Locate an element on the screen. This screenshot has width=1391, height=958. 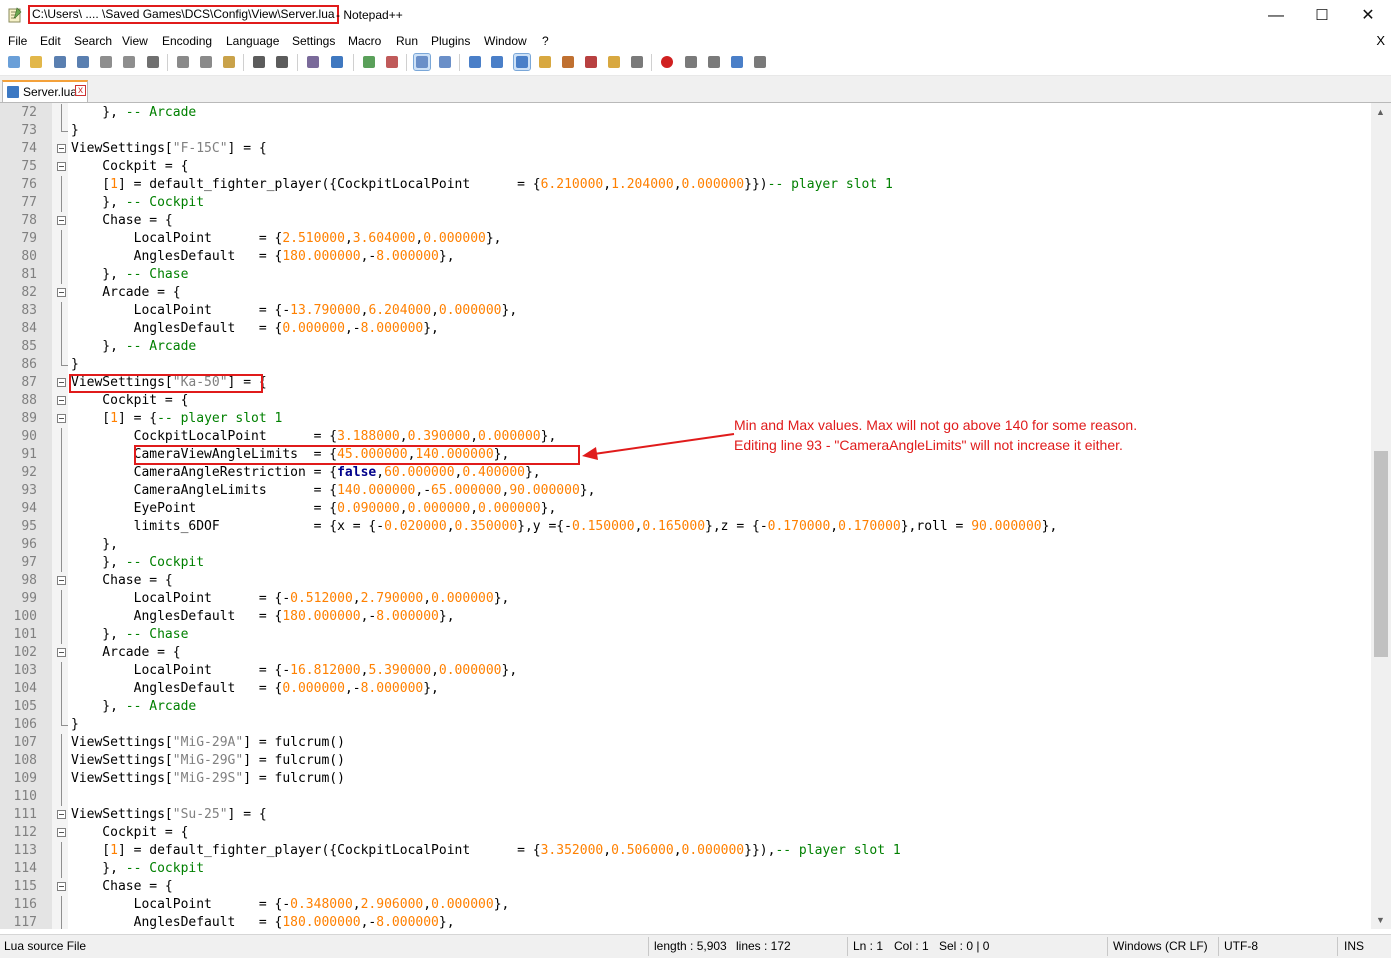
code-line: 98 Chase = { is located at coordinates (685, 581).